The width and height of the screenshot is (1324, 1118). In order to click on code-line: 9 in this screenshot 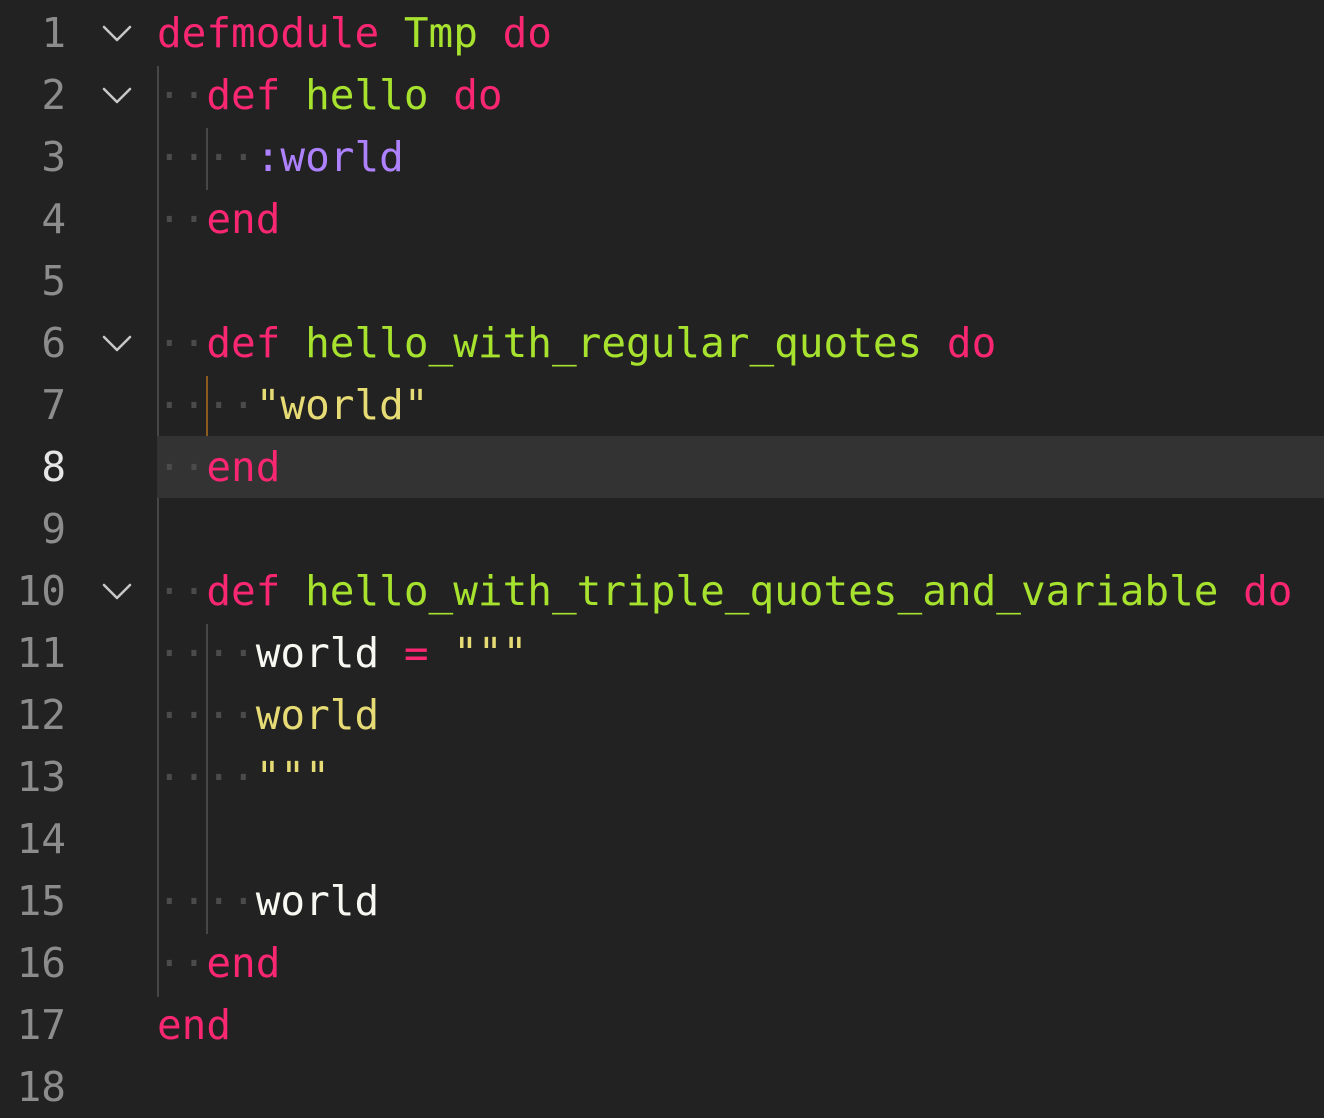, I will do `click(662, 529)`.